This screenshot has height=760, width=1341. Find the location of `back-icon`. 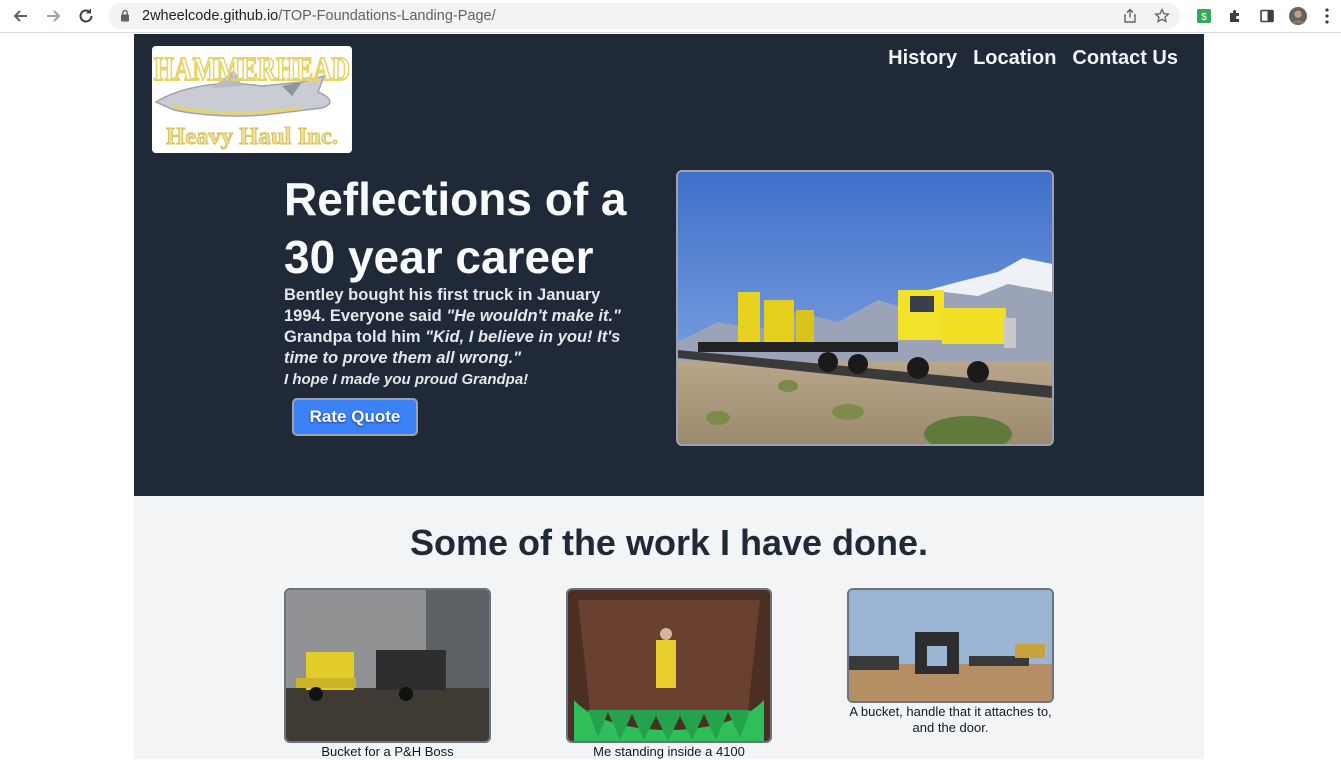

back-icon is located at coordinates (21, 16).